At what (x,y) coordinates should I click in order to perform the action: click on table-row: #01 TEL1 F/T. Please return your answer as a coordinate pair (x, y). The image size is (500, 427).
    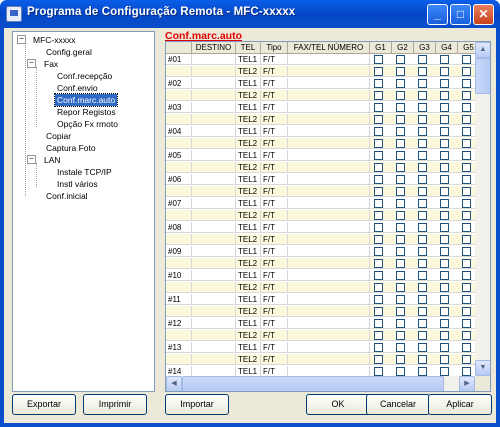
    Looking at the image, I should click on (320, 59).